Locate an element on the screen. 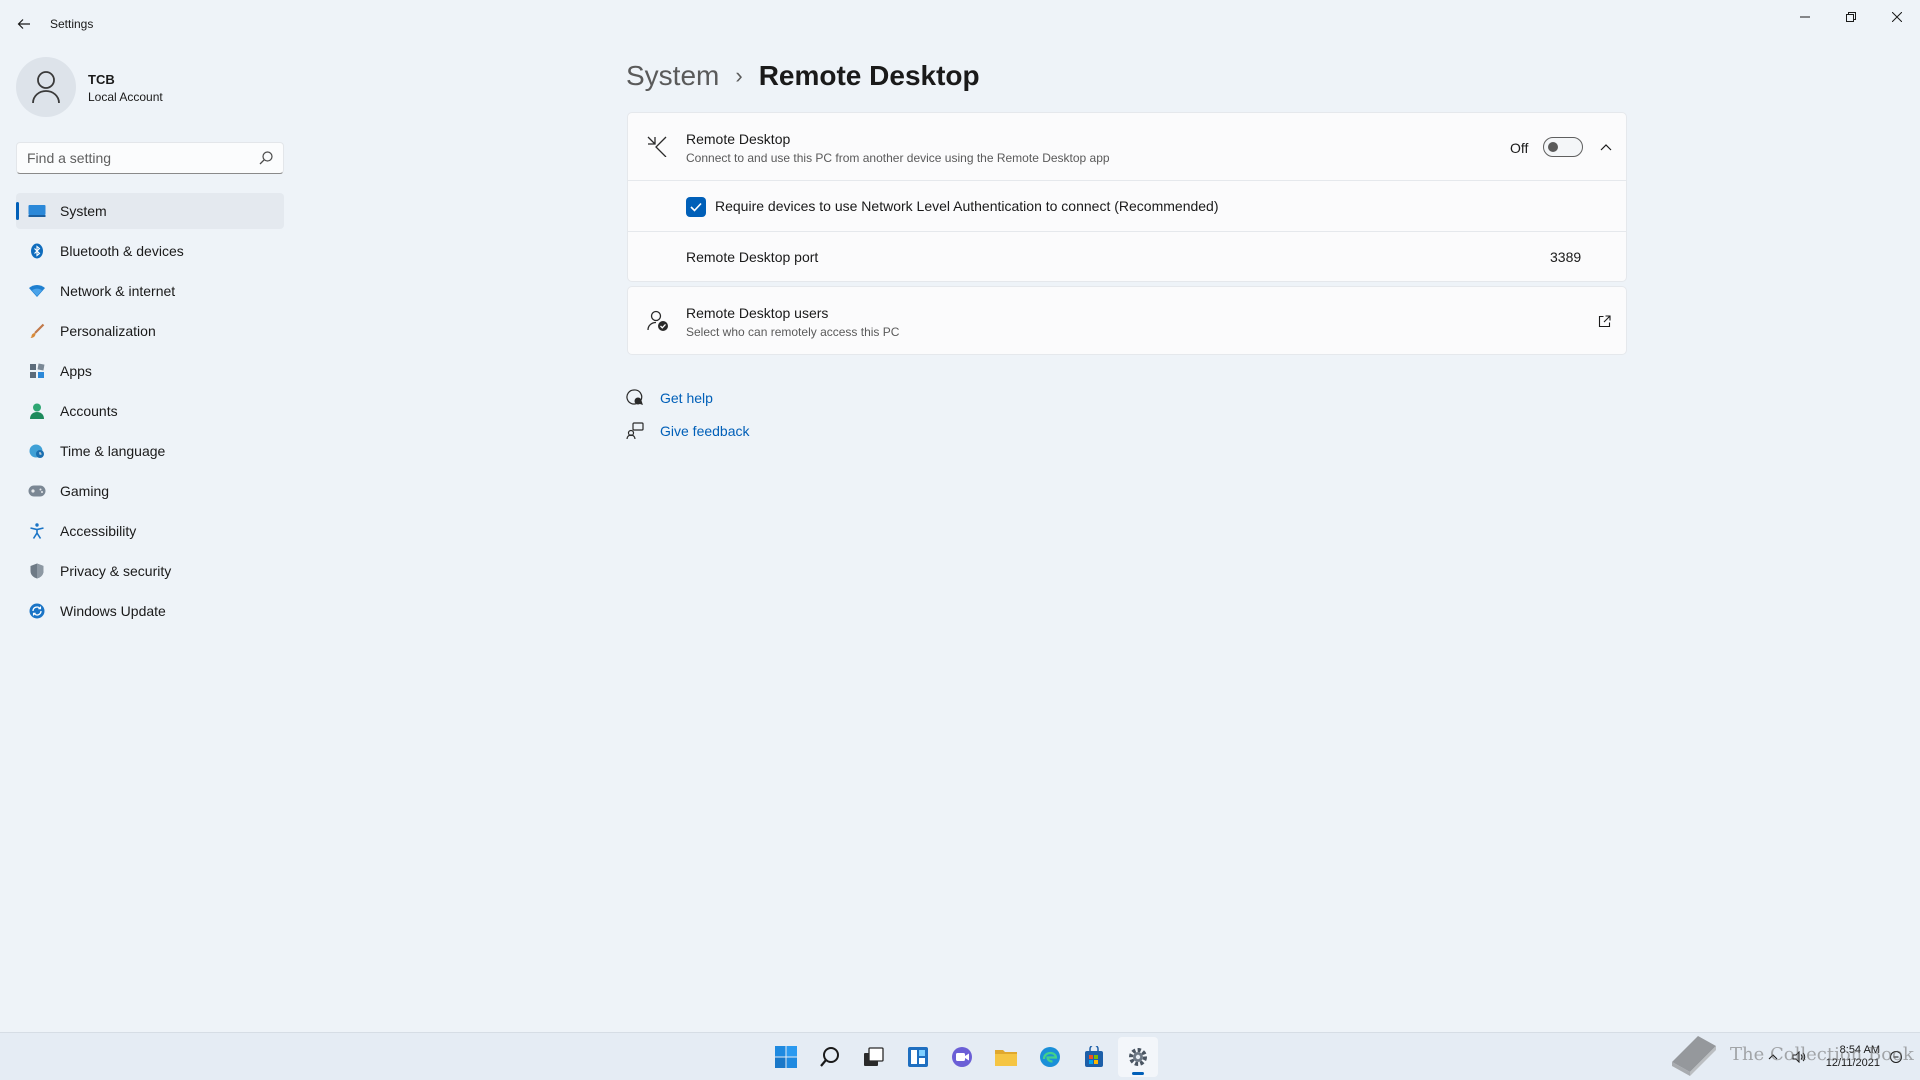 Image resolution: width=1920 pixels, height=1080 pixels. start-icon is located at coordinates (786, 1057).